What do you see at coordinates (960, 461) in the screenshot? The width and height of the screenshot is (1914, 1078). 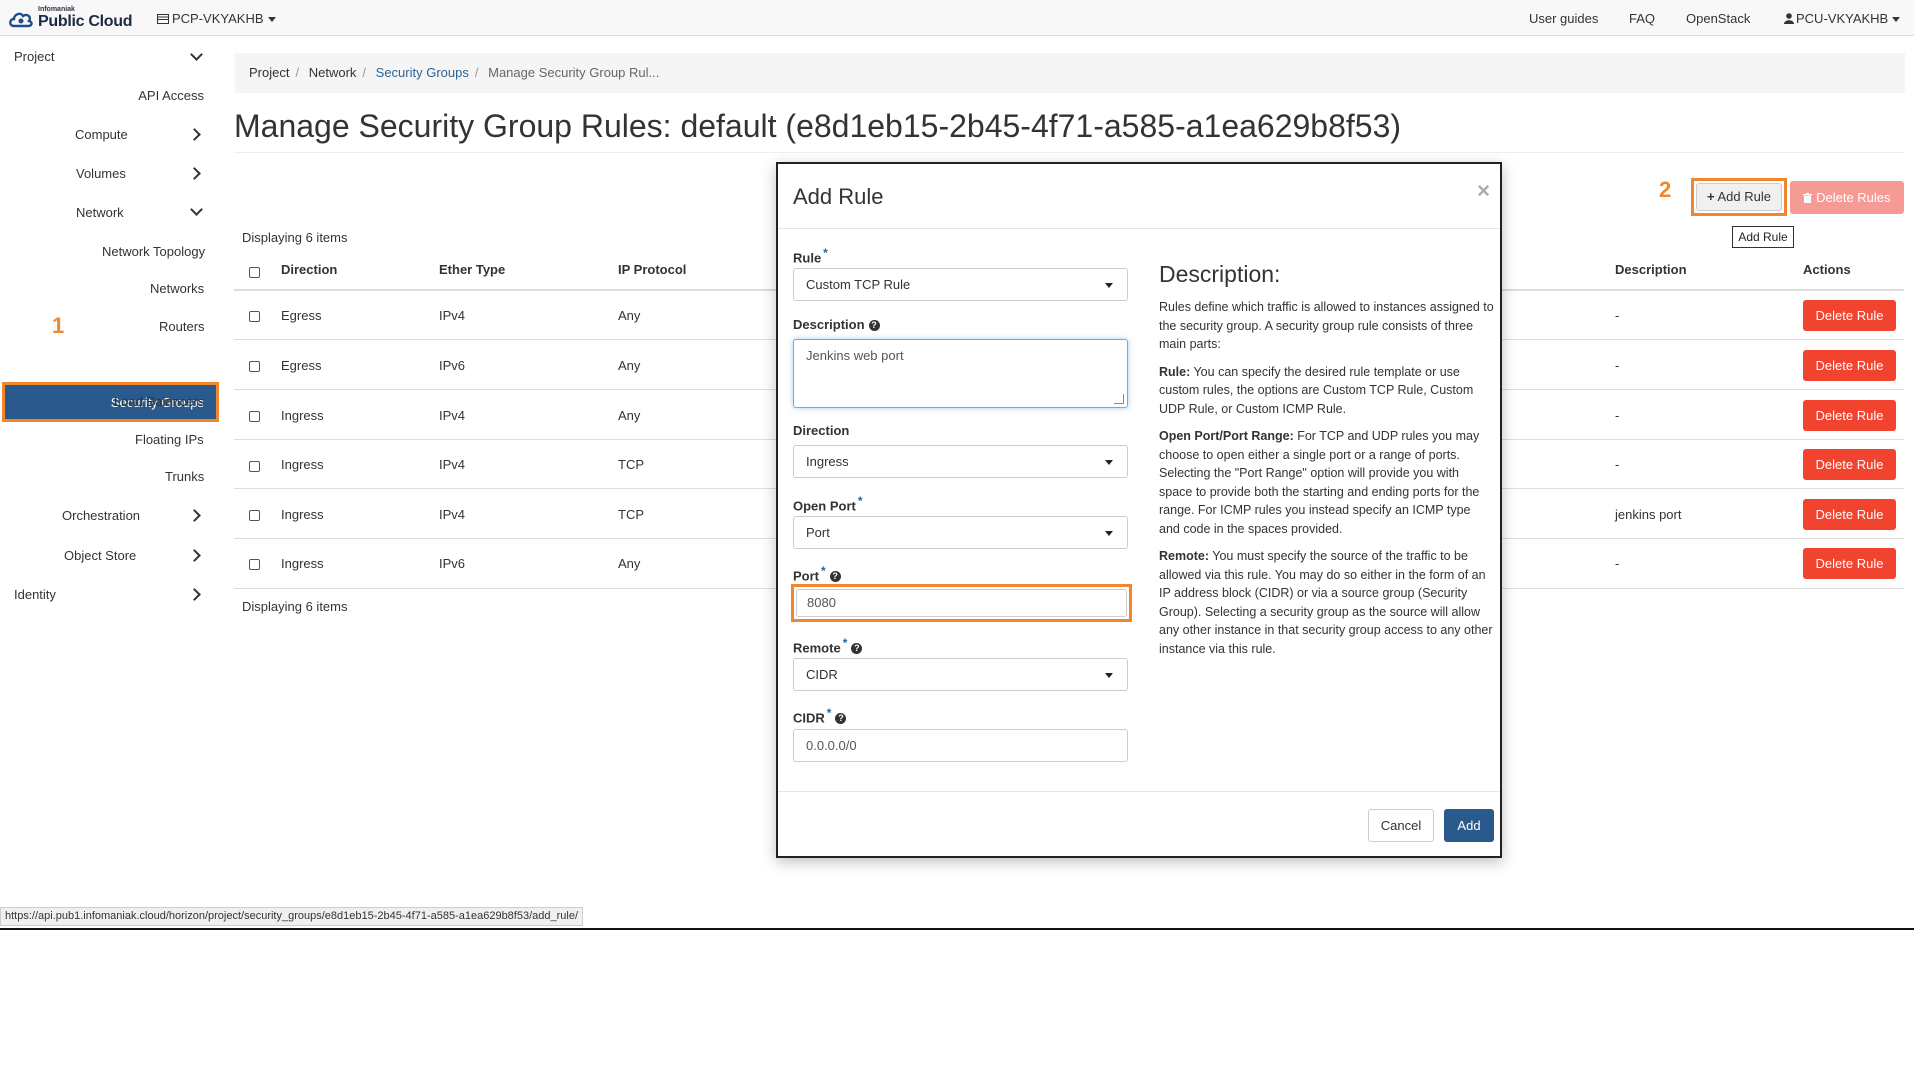 I see `direction-select: Ingress` at bounding box center [960, 461].